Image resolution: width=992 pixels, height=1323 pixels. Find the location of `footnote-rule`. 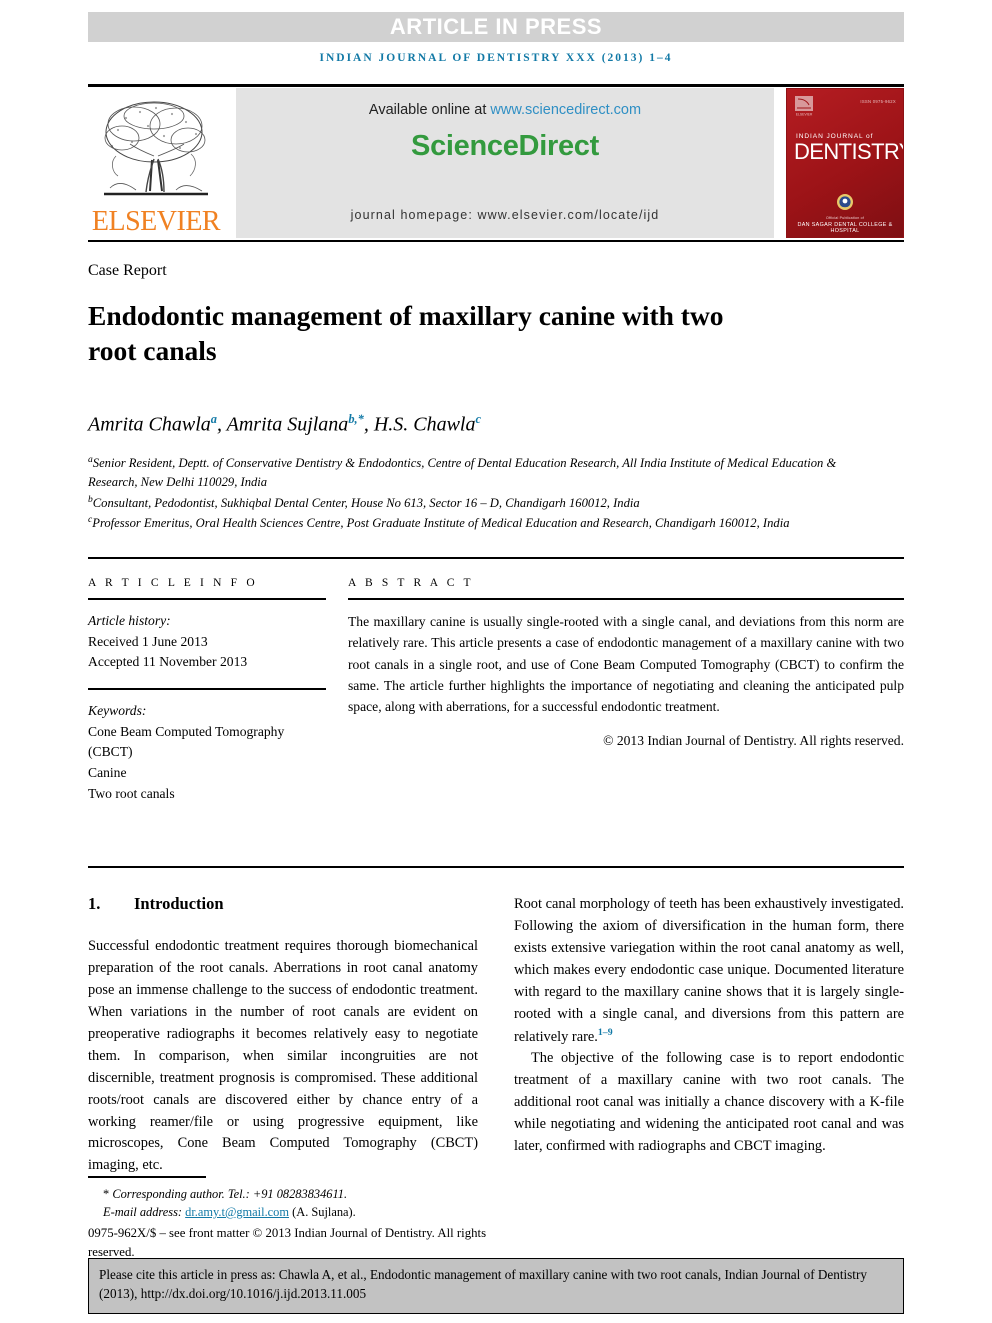

footnote-rule is located at coordinates (147, 1177).